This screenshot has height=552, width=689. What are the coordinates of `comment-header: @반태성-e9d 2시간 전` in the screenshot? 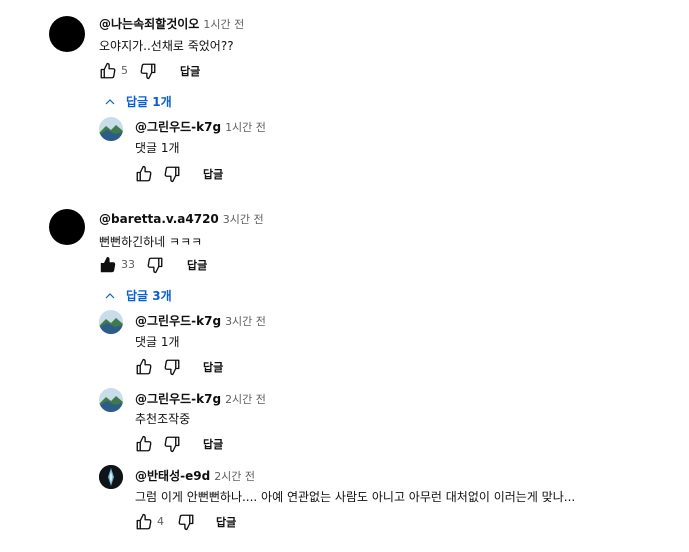 It's located at (195, 475).